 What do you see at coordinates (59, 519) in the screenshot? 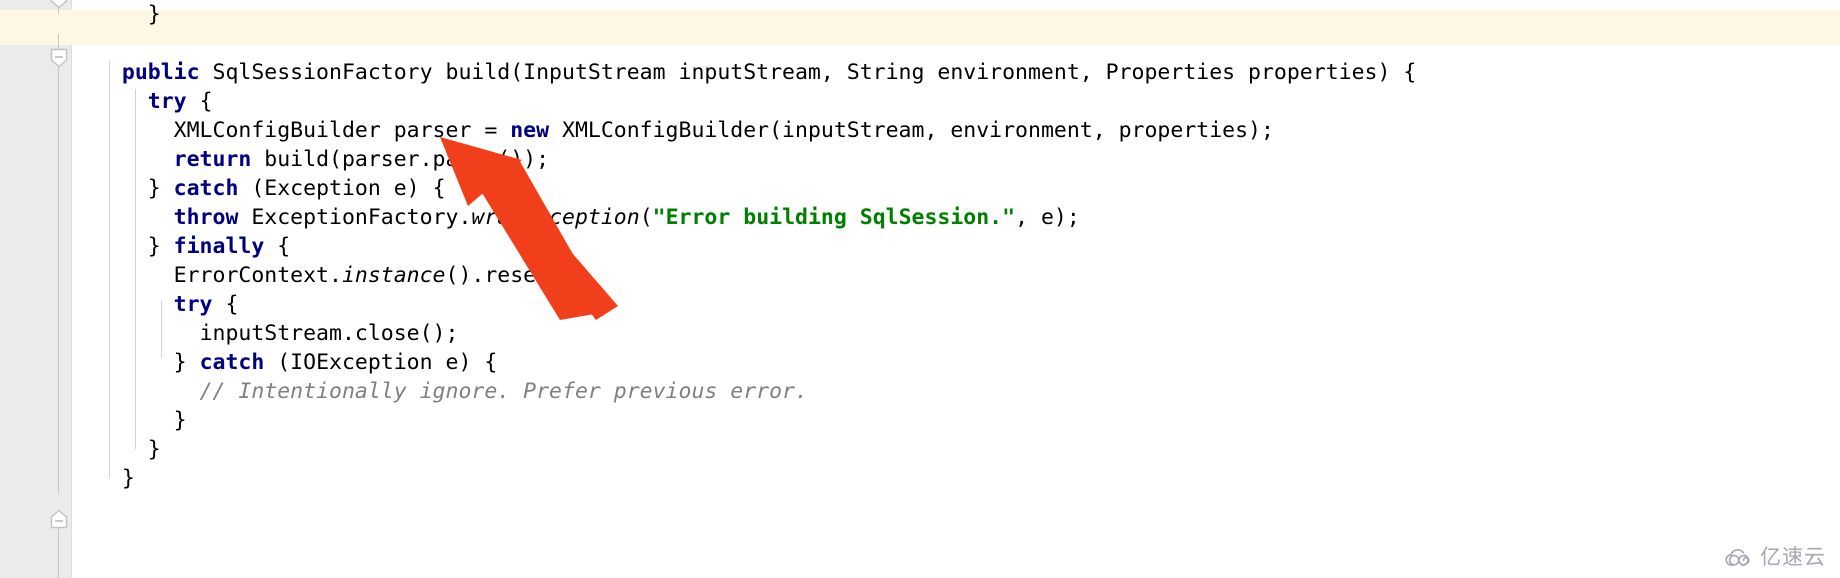
I see `fold-marker-collapse-bottom` at bounding box center [59, 519].